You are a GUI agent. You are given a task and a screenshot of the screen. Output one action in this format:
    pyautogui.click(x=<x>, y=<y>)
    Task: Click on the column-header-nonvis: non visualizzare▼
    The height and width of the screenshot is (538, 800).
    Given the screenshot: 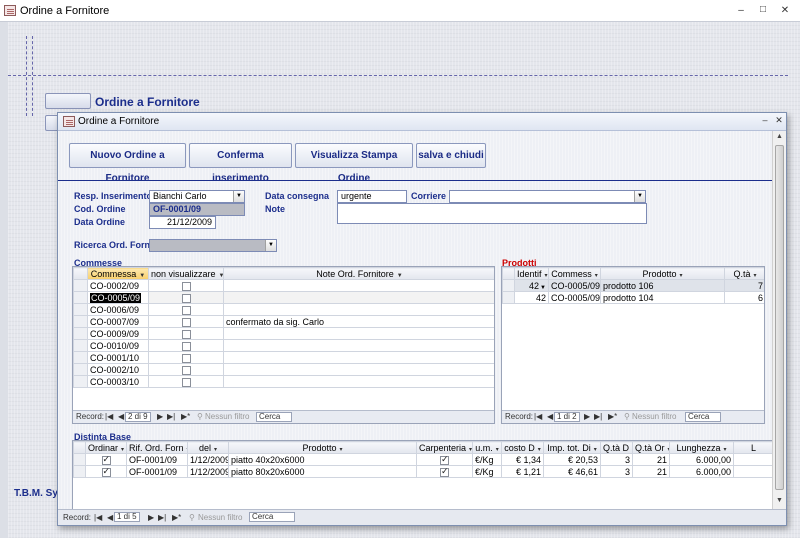 What is the action you would take?
    pyautogui.click(x=186, y=273)
    